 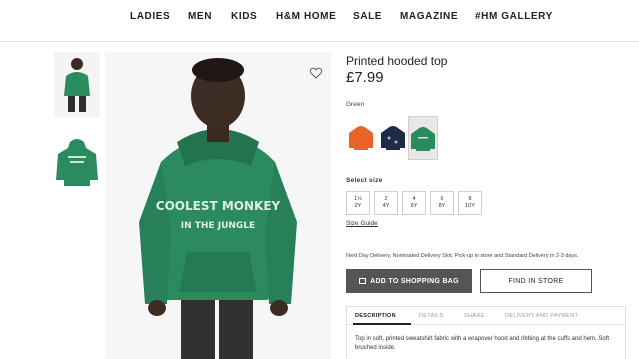 I want to click on nav-item-hm-home: H&M HOME, so click(x=306, y=16).